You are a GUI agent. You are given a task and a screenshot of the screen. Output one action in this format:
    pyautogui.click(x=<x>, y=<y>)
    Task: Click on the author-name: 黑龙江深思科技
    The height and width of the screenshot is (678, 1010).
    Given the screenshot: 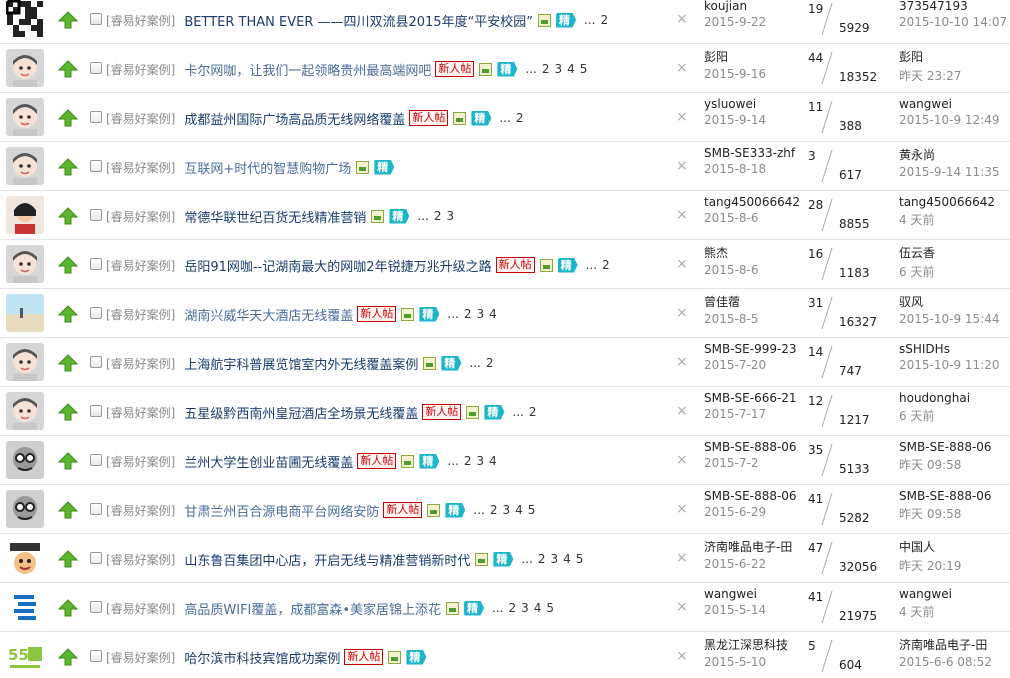 What is the action you would take?
    pyautogui.click(x=754, y=644)
    